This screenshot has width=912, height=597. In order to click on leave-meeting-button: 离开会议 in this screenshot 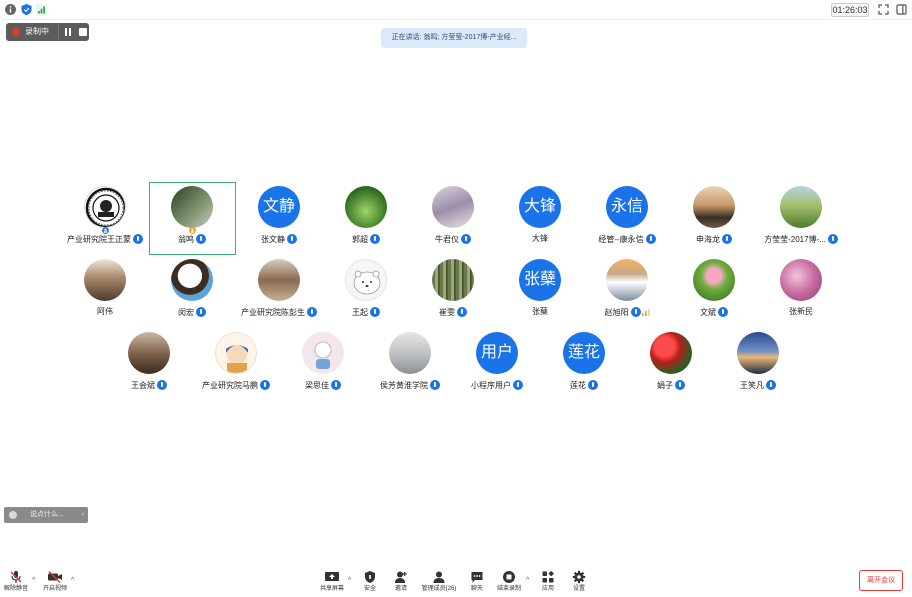, I will do `click(881, 580)`.